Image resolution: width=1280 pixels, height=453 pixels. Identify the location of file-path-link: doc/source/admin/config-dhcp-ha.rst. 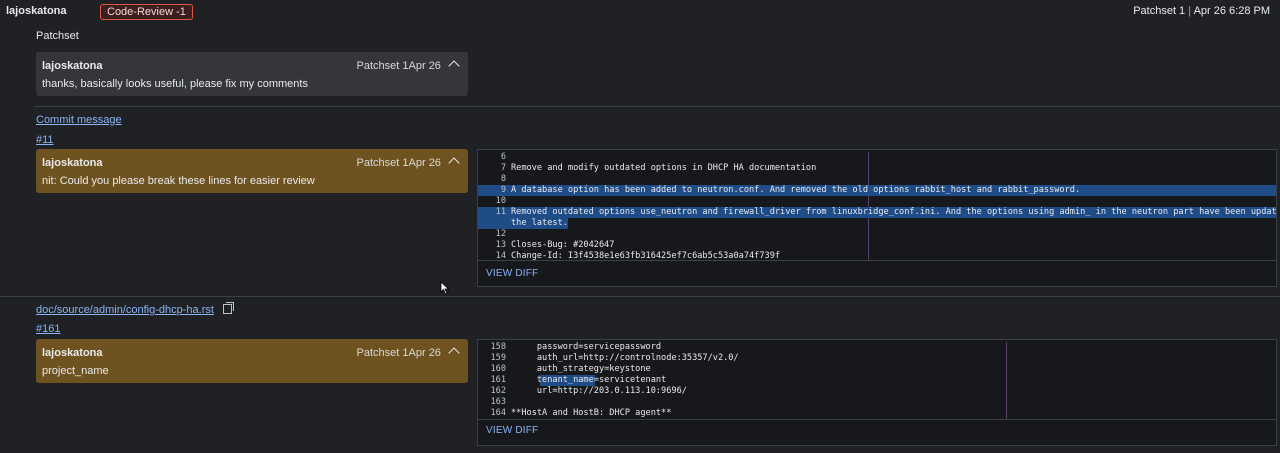
(125, 310).